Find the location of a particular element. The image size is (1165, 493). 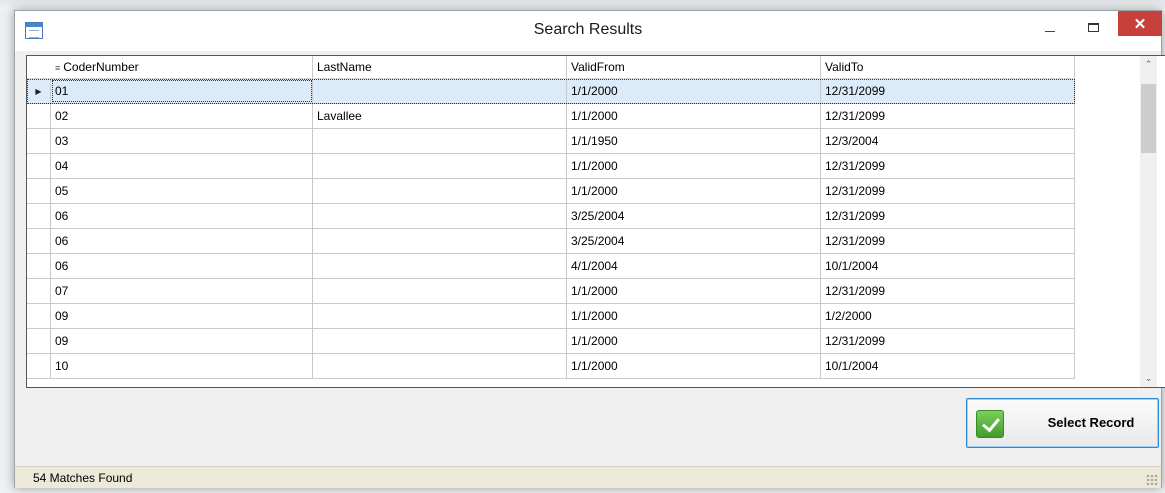

column-header-label: CoderNumber is located at coordinates (101, 67).